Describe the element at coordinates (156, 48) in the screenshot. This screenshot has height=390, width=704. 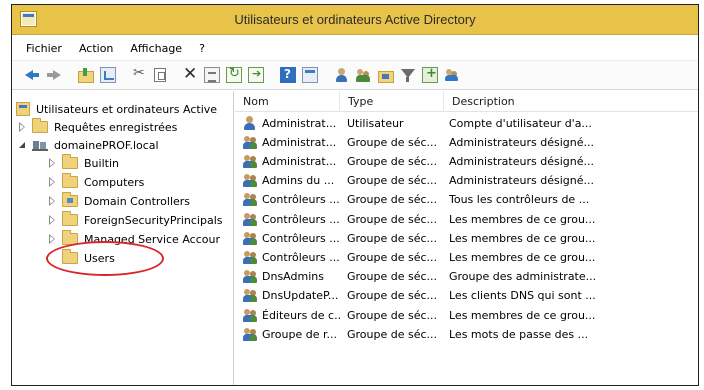
I see `menu-affichage: Affichage` at that location.